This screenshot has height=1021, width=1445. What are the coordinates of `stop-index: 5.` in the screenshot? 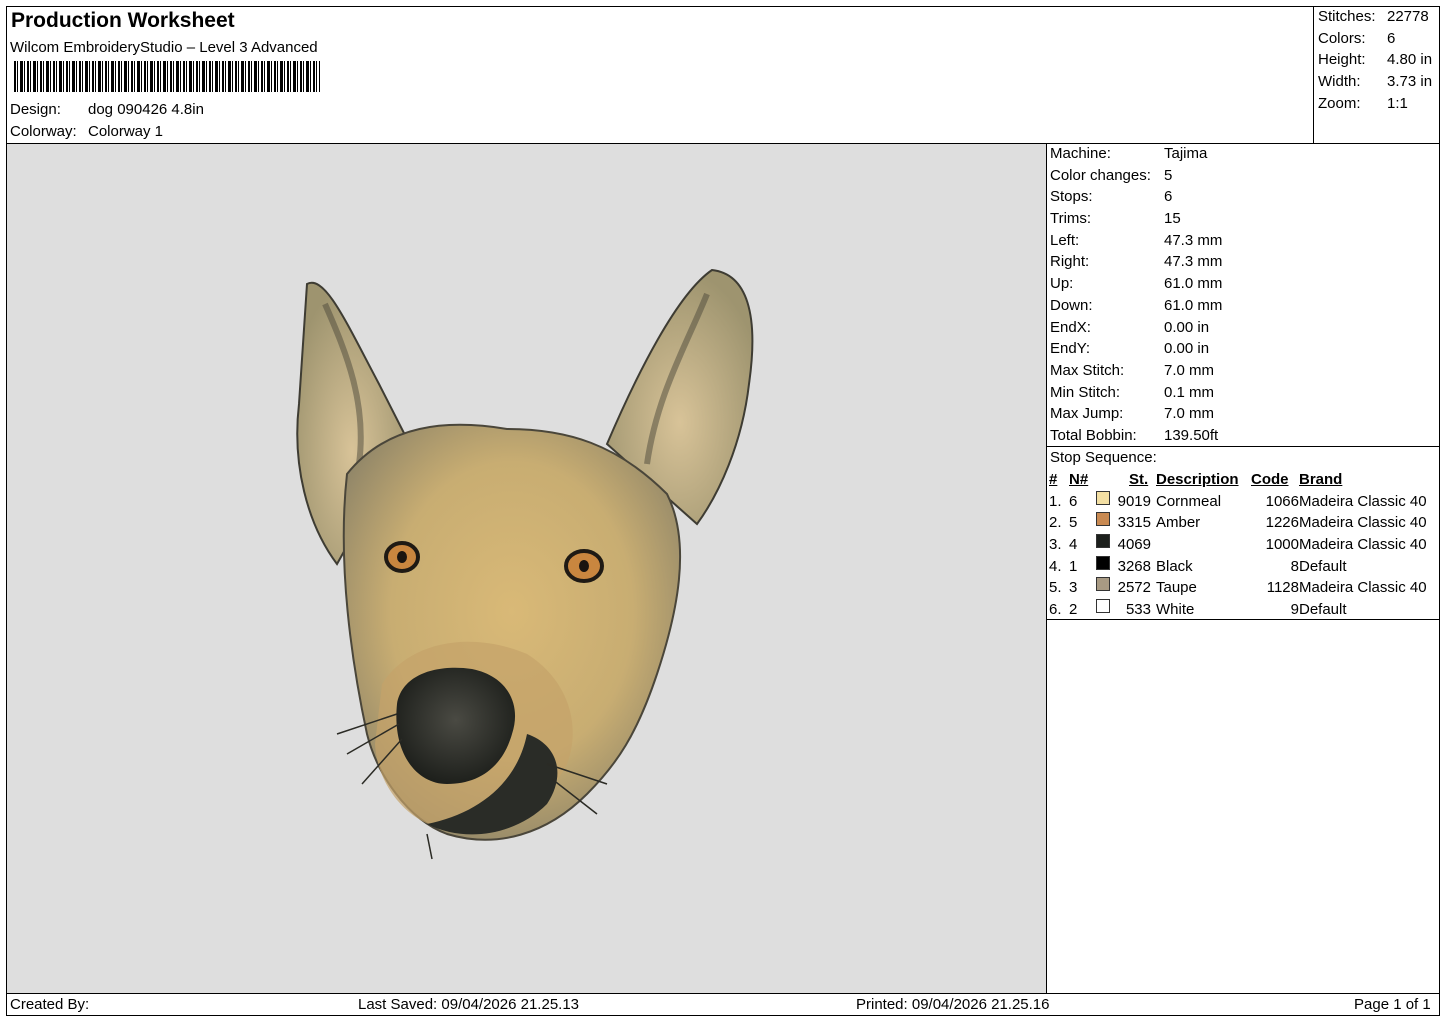 It's located at (1055, 588).